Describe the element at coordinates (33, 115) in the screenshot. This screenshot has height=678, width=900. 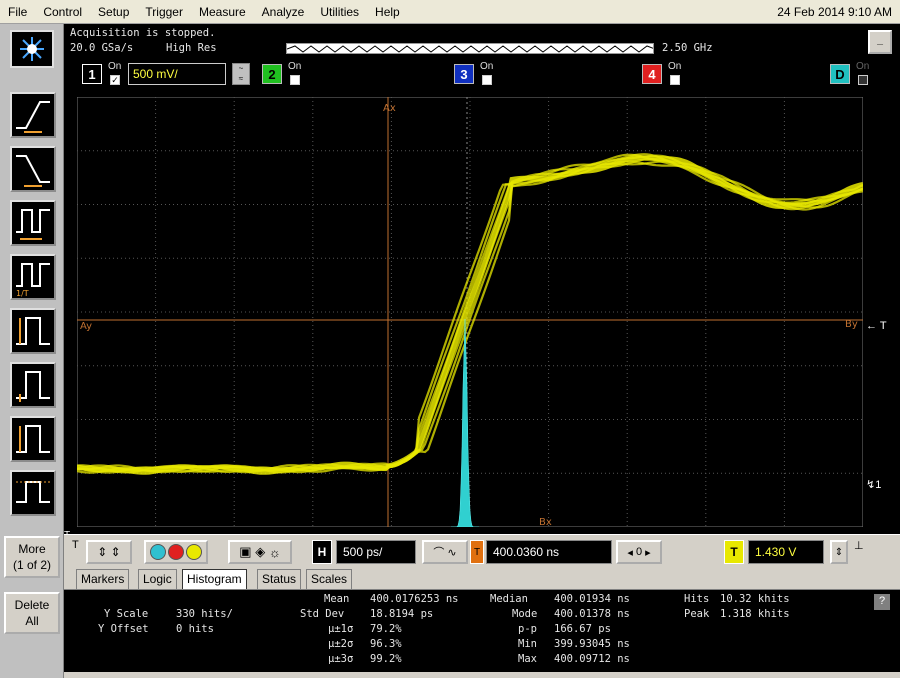
I see `rise-time-icon` at that location.